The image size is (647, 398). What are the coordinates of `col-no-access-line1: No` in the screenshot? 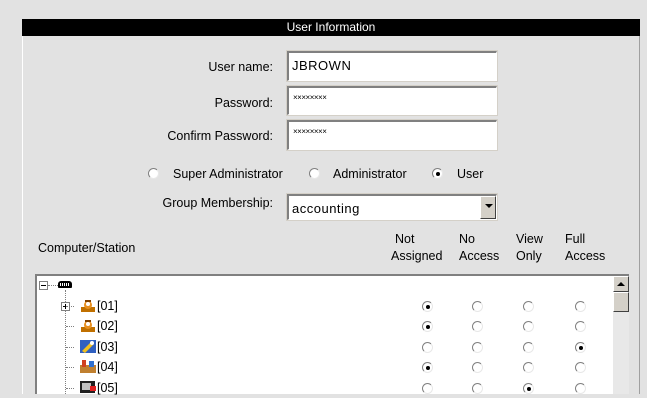 It's located at (467, 239).